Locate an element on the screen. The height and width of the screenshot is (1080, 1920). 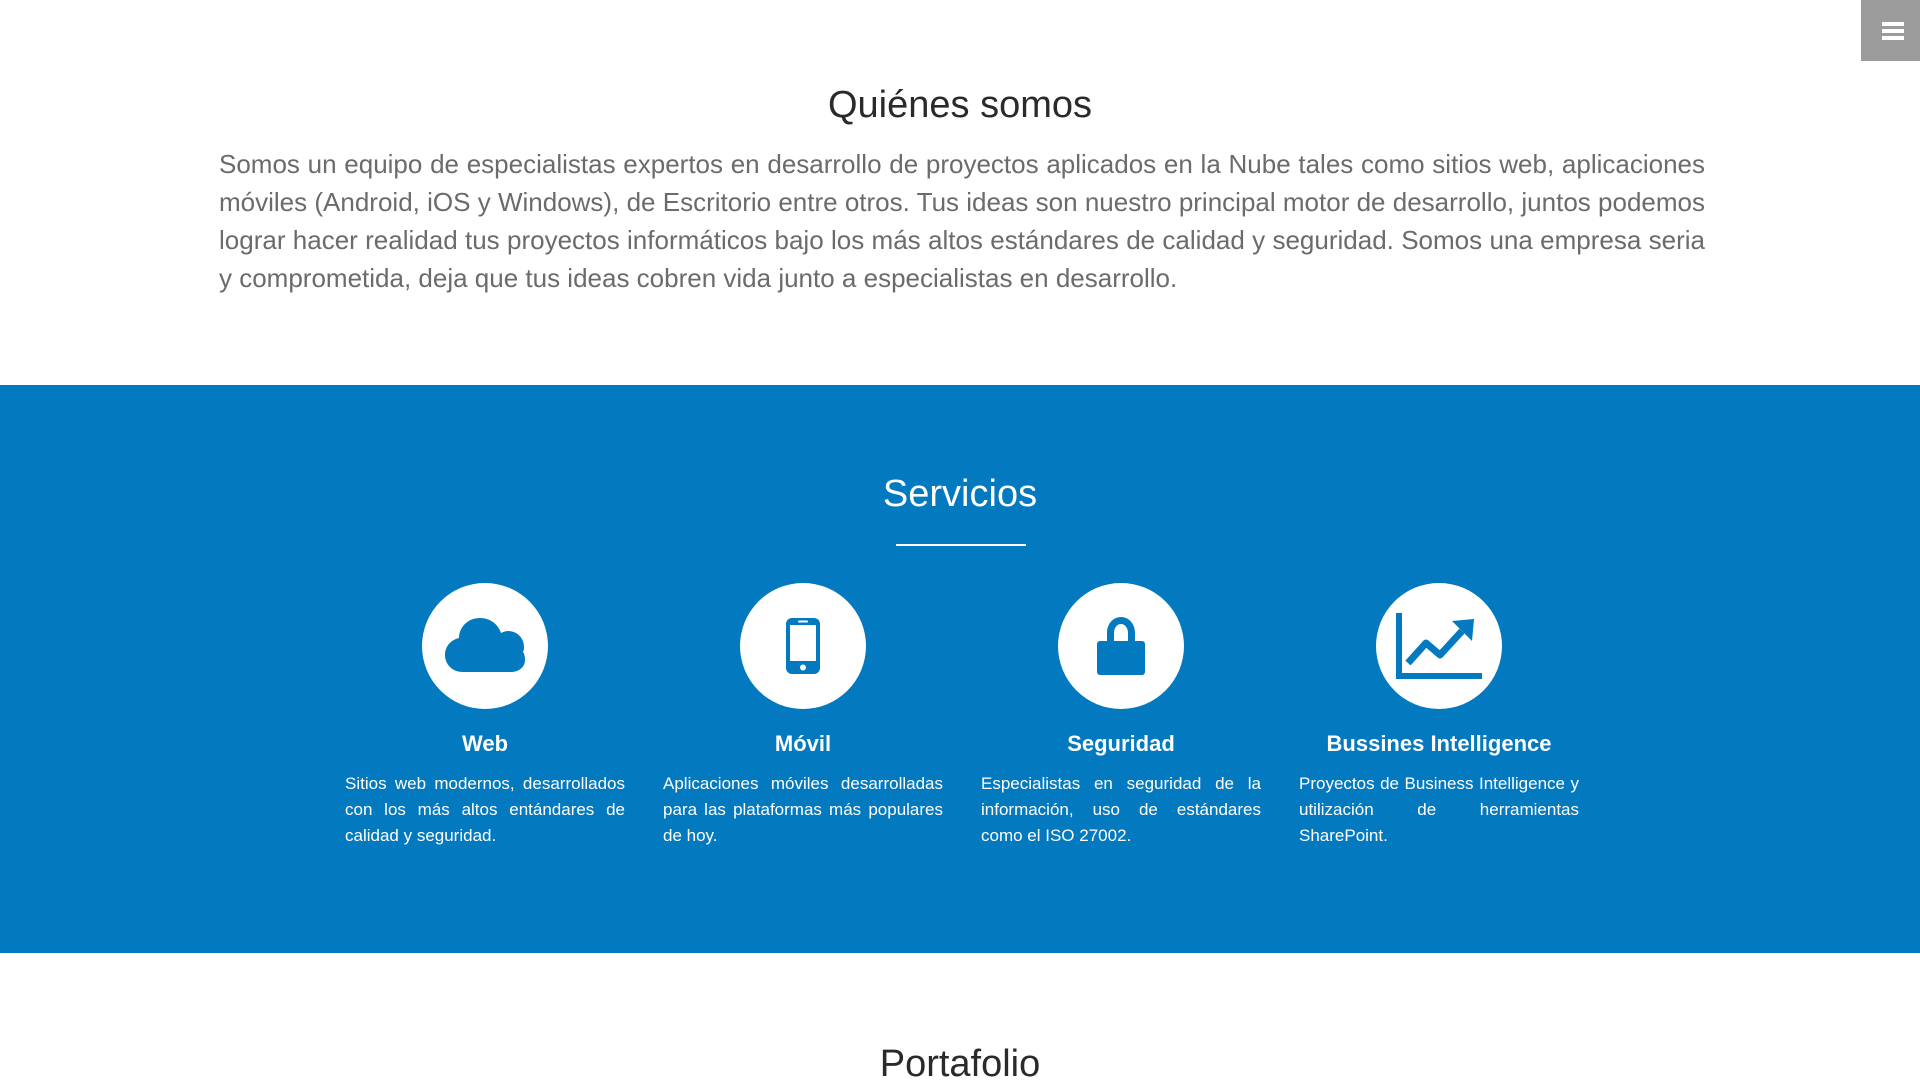
services-divider is located at coordinates (961, 545).